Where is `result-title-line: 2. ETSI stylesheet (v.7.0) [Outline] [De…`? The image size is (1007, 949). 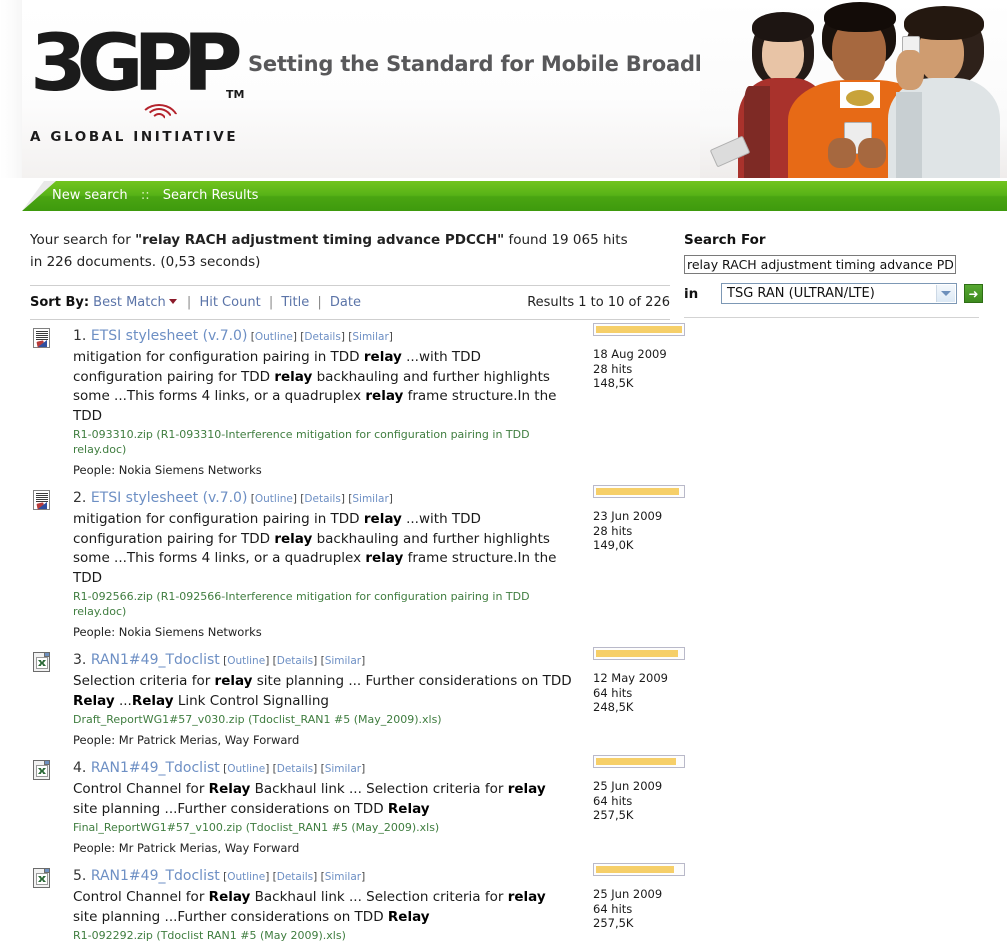 result-title-line: 2. ETSI stylesheet (v.7.0) [Outline] [De… is located at coordinates (325, 498).